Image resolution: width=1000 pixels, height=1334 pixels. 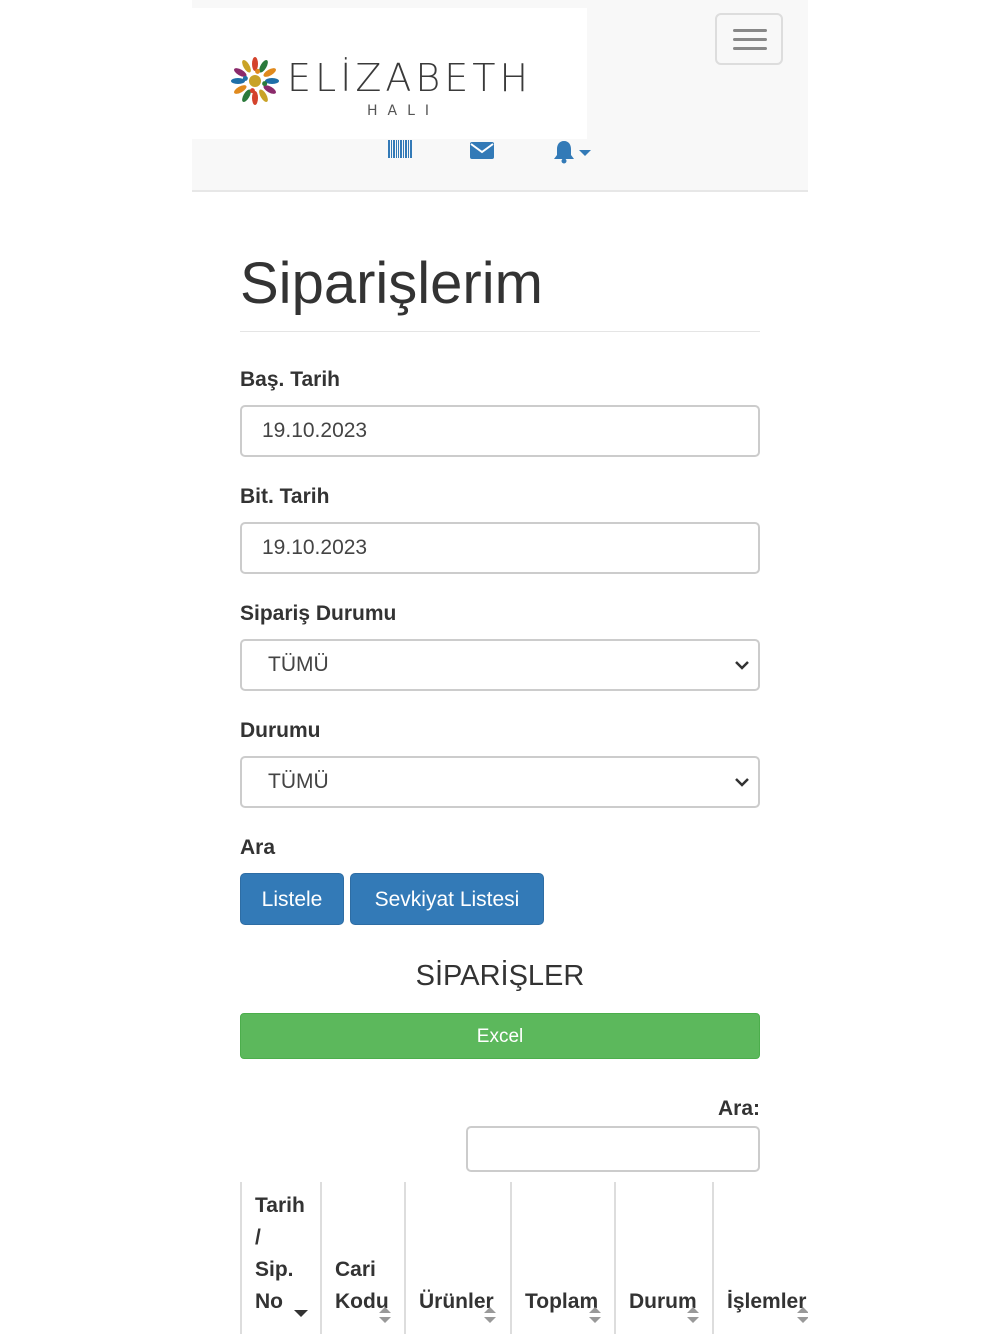 What do you see at coordinates (400, 149) in the screenshot?
I see `barcode-icon` at bounding box center [400, 149].